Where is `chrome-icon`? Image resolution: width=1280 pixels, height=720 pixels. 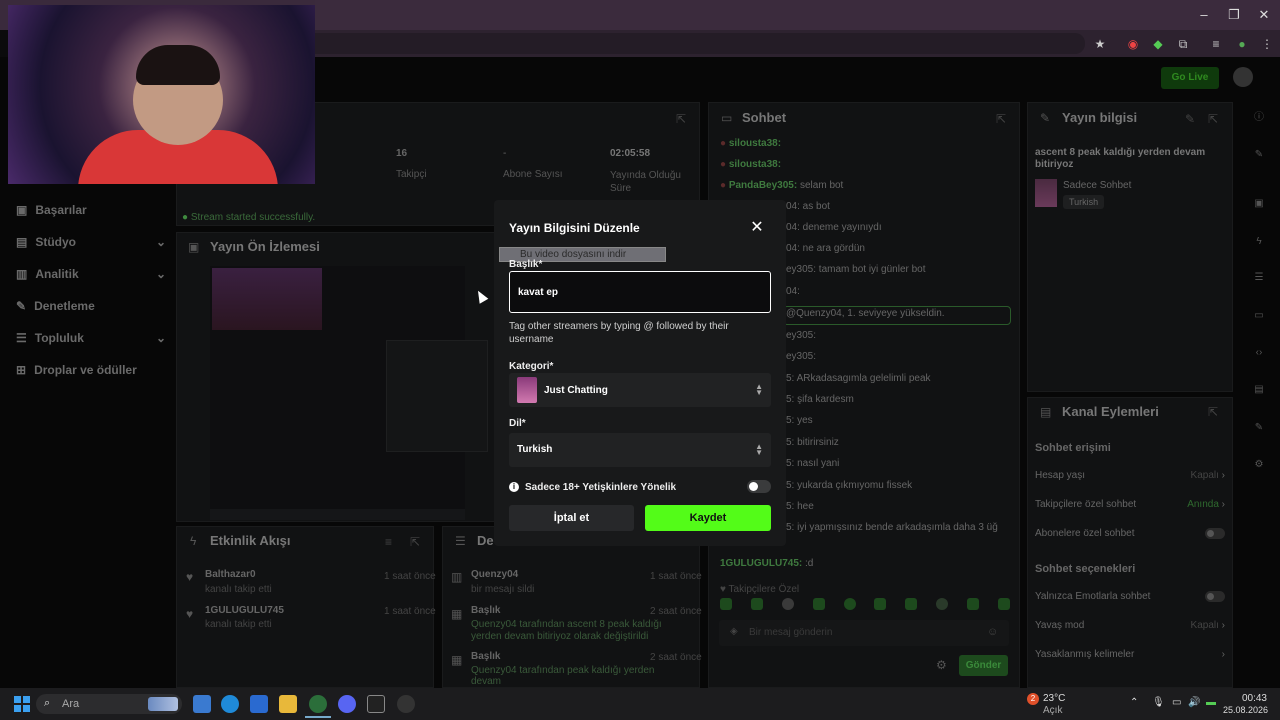 chrome-icon is located at coordinates (318, 704).